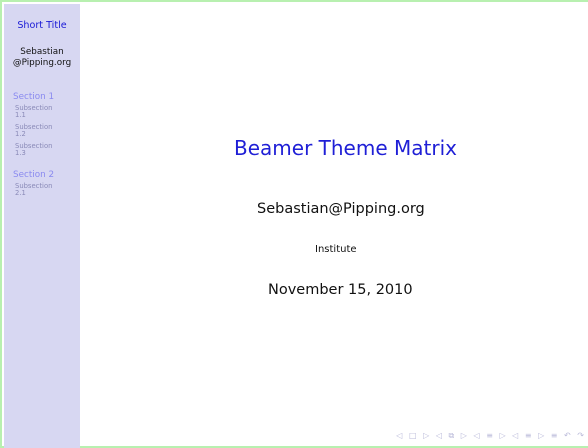 The height and width of the screenshot is (448, 588). I want to click on nav-icon-3: ▷, so click(426, 436).